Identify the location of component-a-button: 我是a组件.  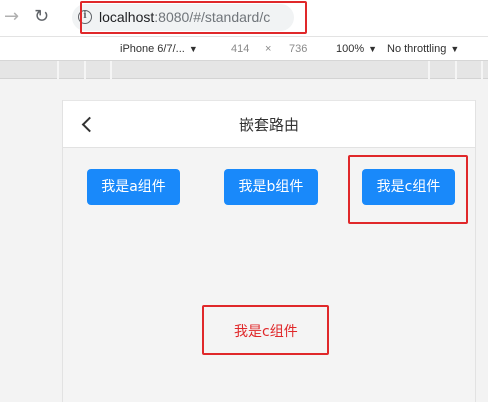
(133, 187).